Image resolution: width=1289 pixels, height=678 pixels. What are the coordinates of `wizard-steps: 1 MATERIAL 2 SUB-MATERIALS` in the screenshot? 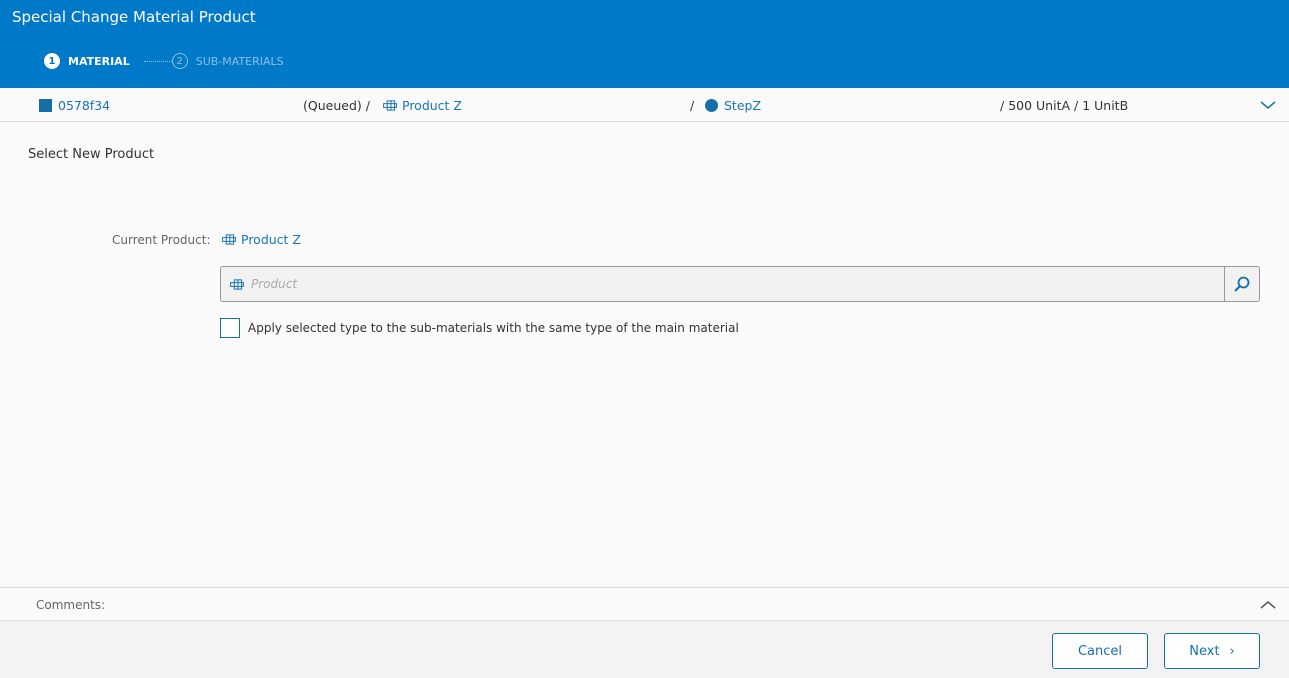 It's located at (164, 61).